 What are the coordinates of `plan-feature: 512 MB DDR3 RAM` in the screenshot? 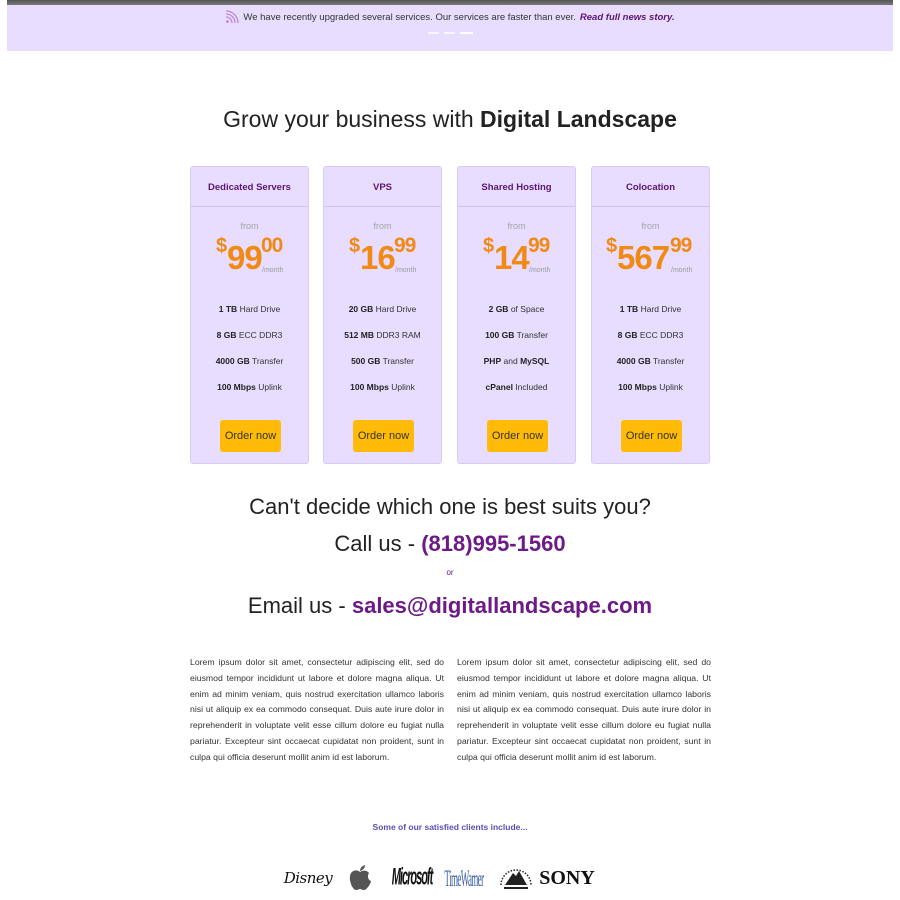 It's located at (382, 335).